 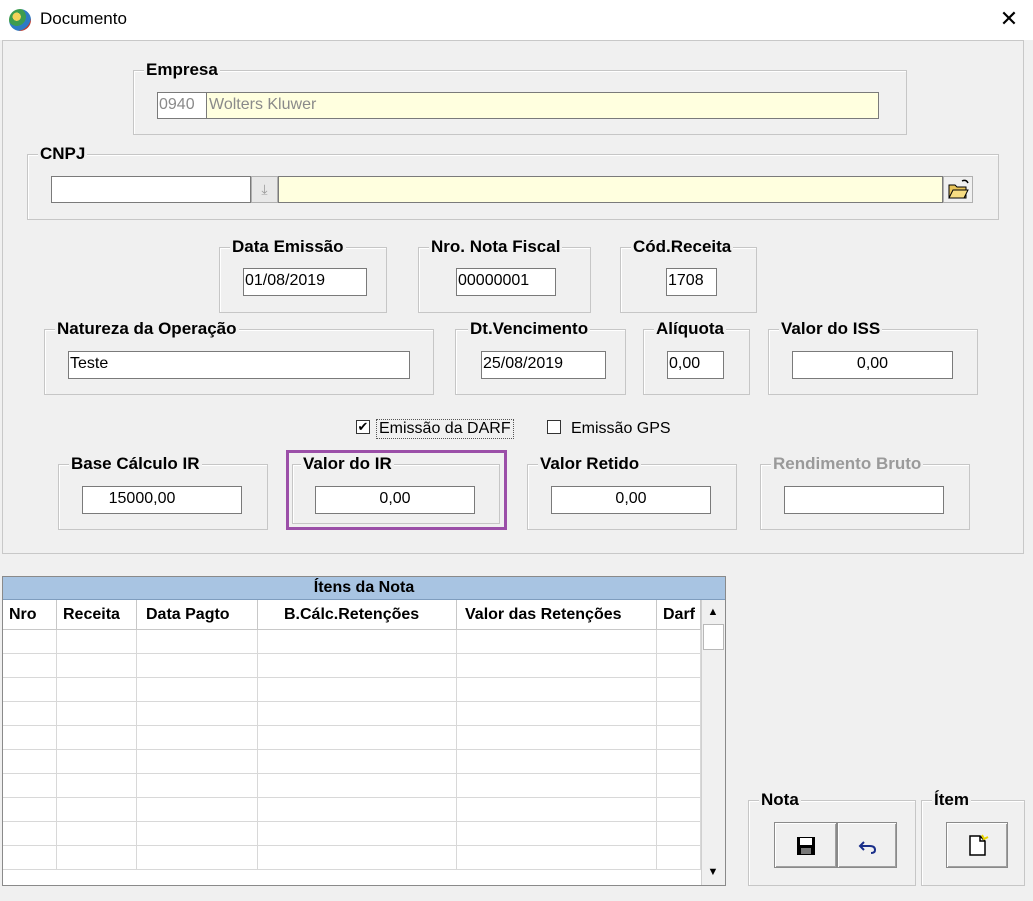 What do you see at coordinates (506, 282) in the screenshot?
I see `nota-fiscal-input: 00000001` at bounding box center [506, 282].